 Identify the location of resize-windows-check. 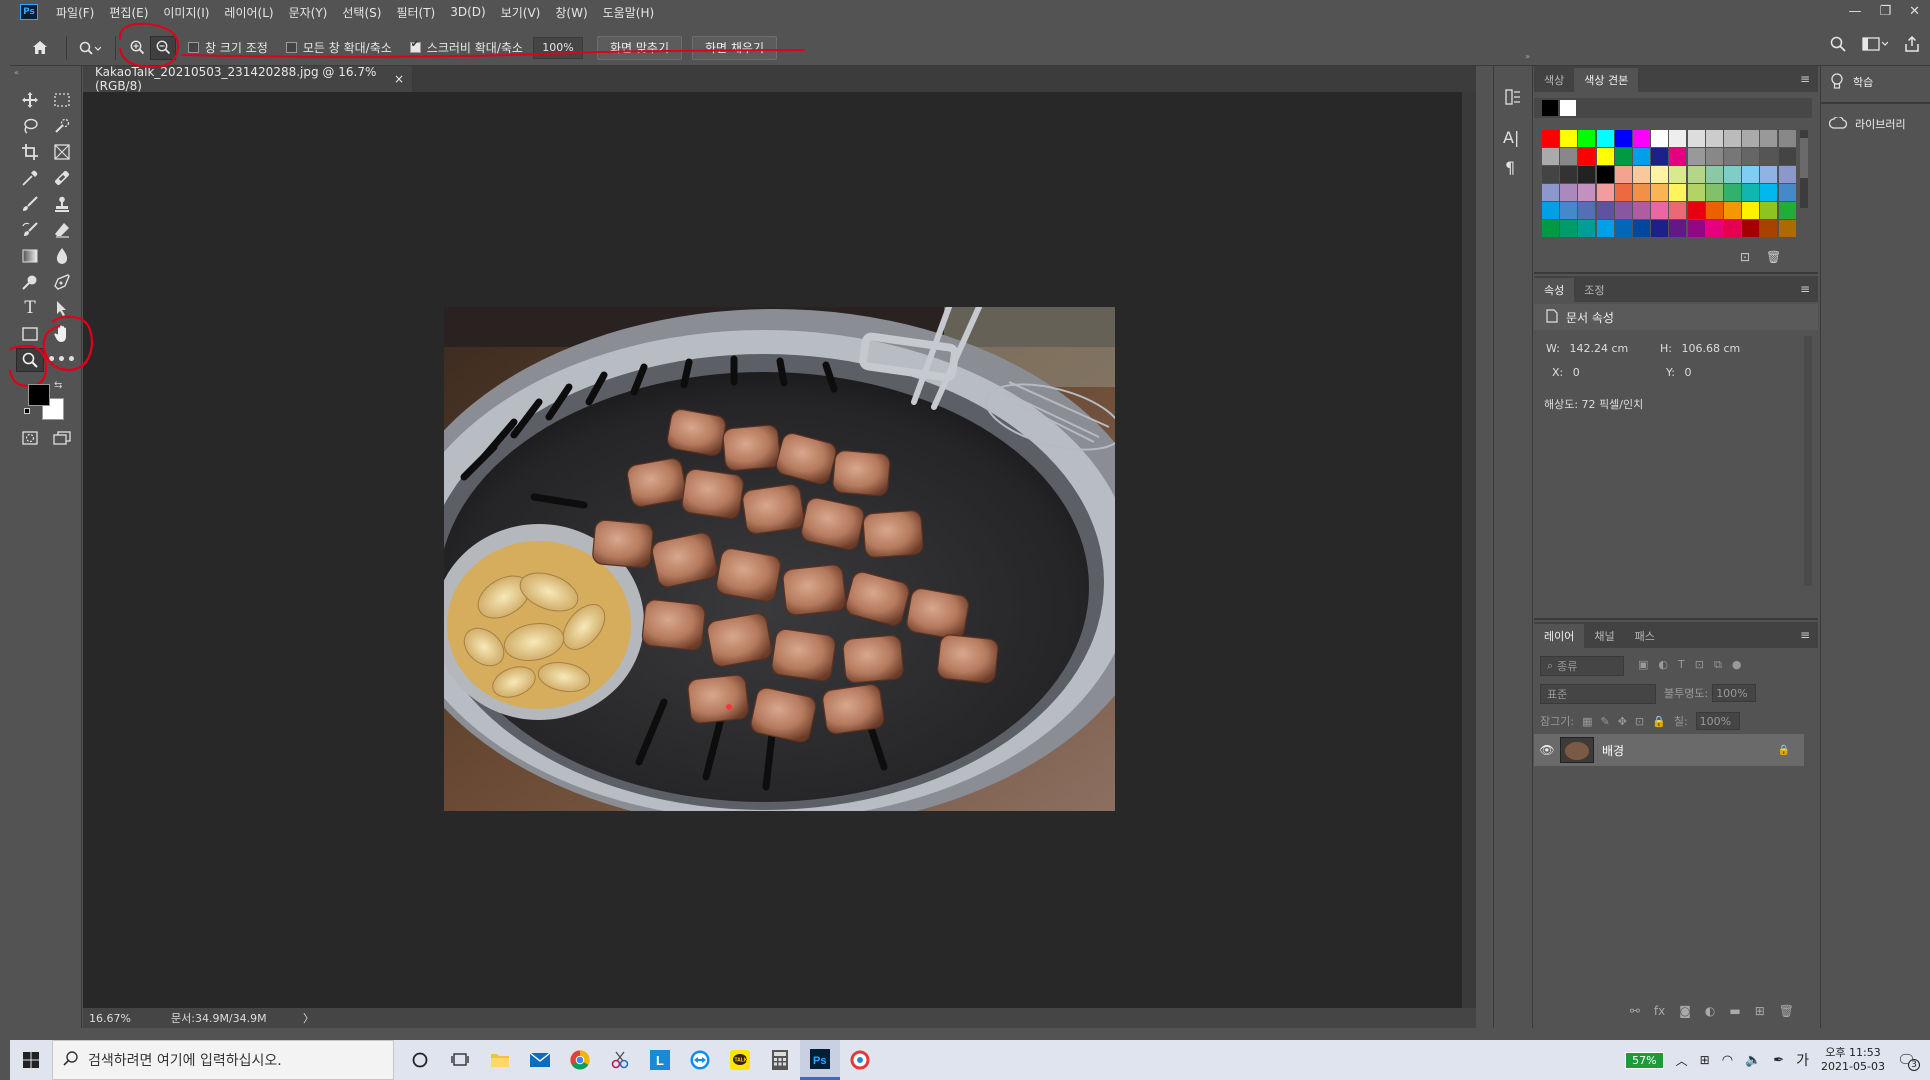
(193, 47).